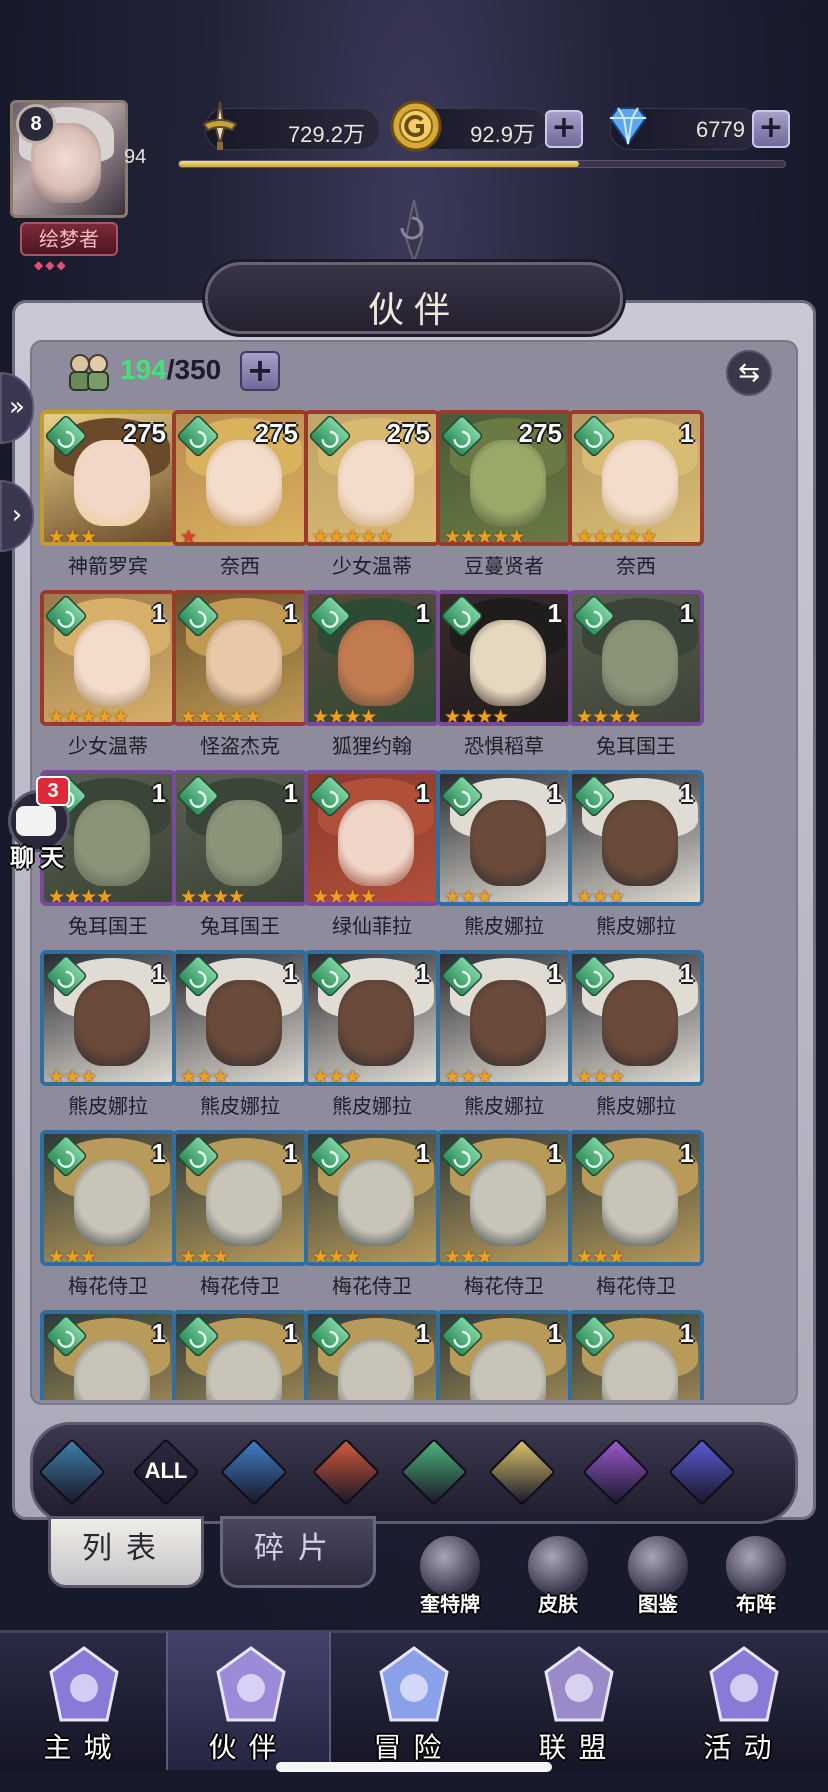  What do you see at coordinates (346, 1472) in the screenshot?
I see `filter-fire` at bounding box center [346, 1472].